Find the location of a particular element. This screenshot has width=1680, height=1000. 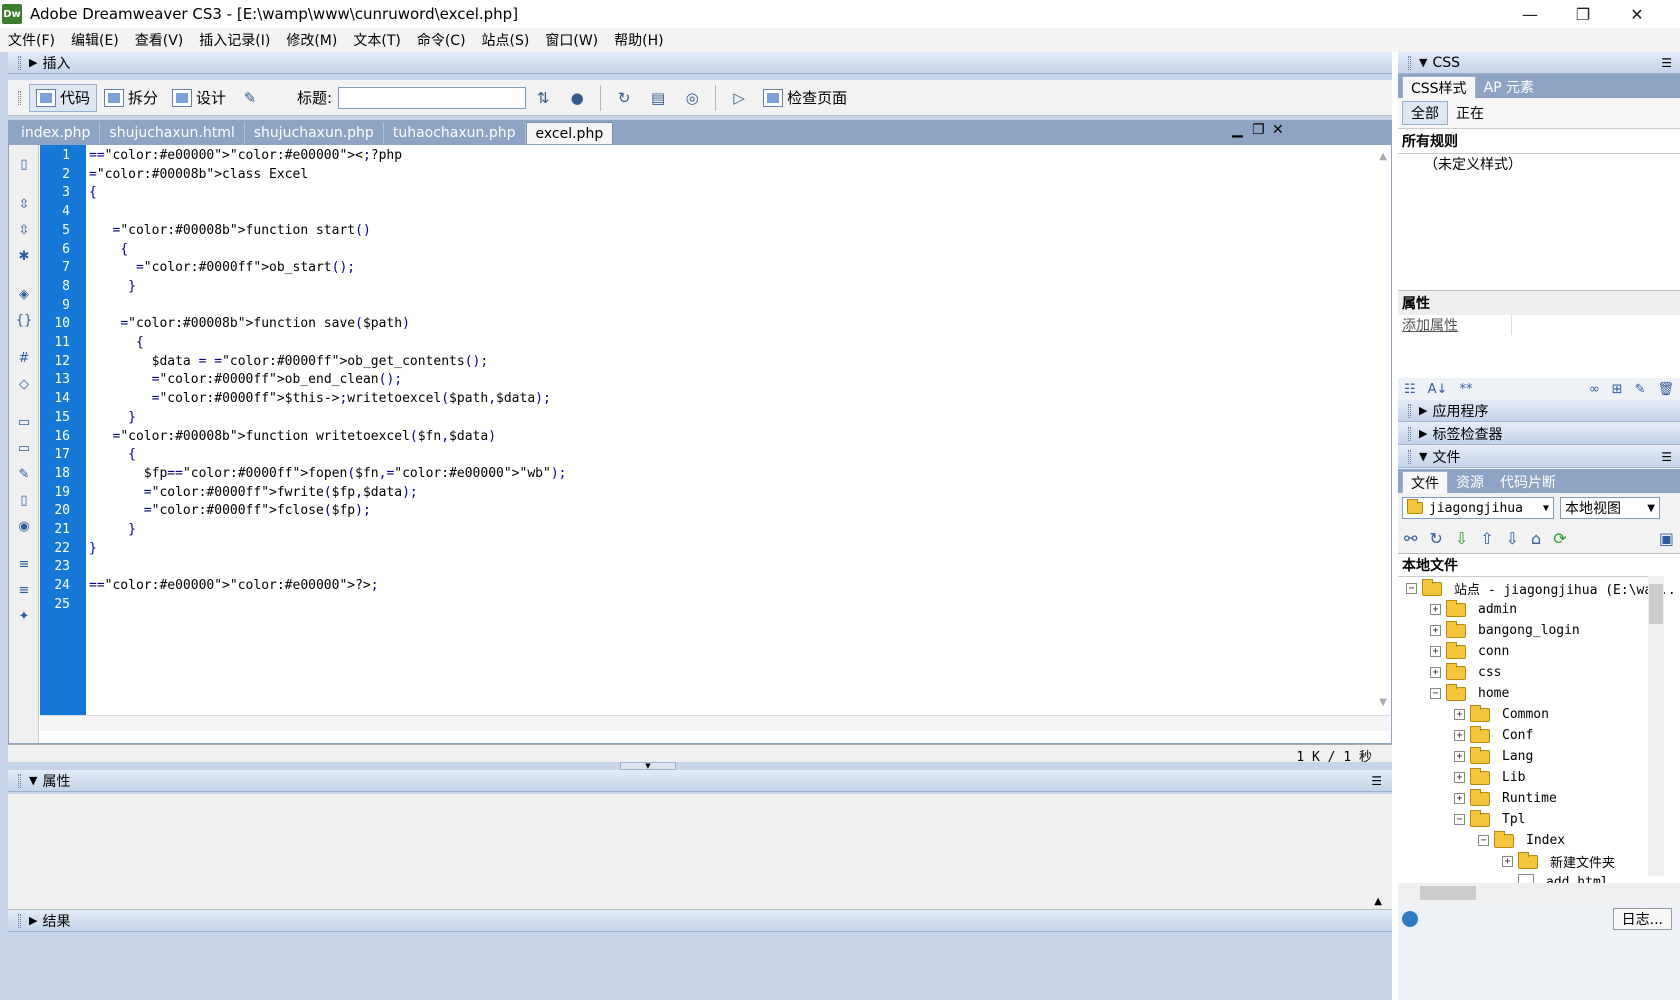

scroll-up-icon: ▲ is located at coordinates (1383, 156).